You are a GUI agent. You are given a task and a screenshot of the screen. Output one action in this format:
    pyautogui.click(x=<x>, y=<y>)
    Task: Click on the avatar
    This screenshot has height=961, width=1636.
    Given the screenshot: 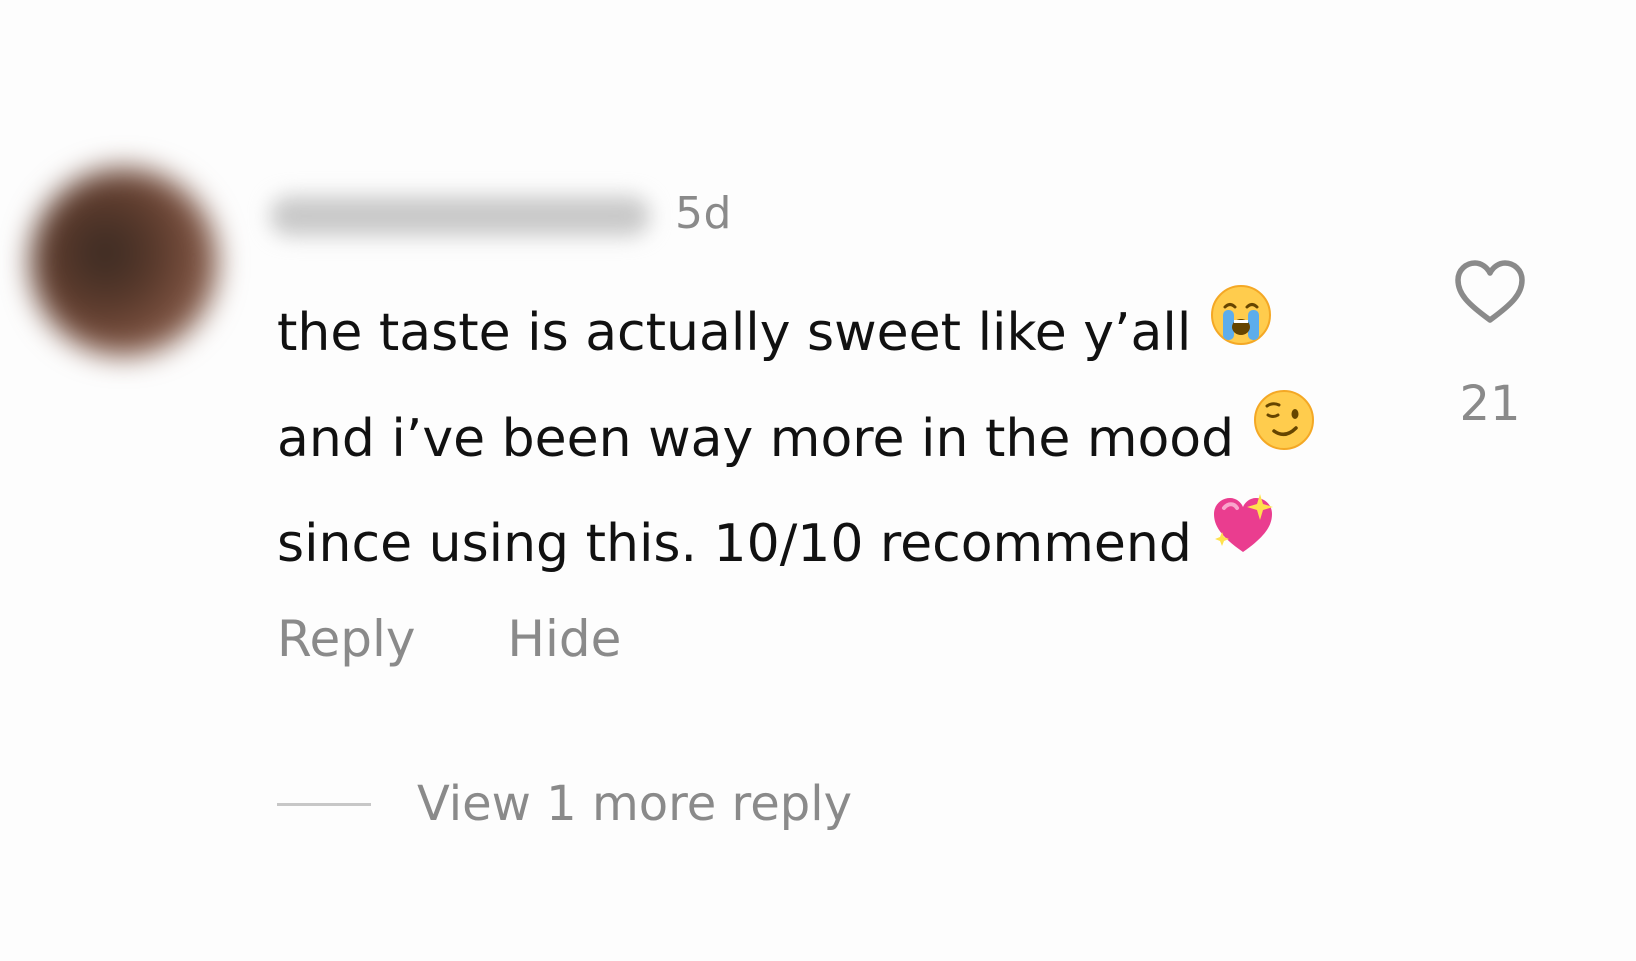 What is the action you would take?
    pyautogui.click(x=124, y=262)
    